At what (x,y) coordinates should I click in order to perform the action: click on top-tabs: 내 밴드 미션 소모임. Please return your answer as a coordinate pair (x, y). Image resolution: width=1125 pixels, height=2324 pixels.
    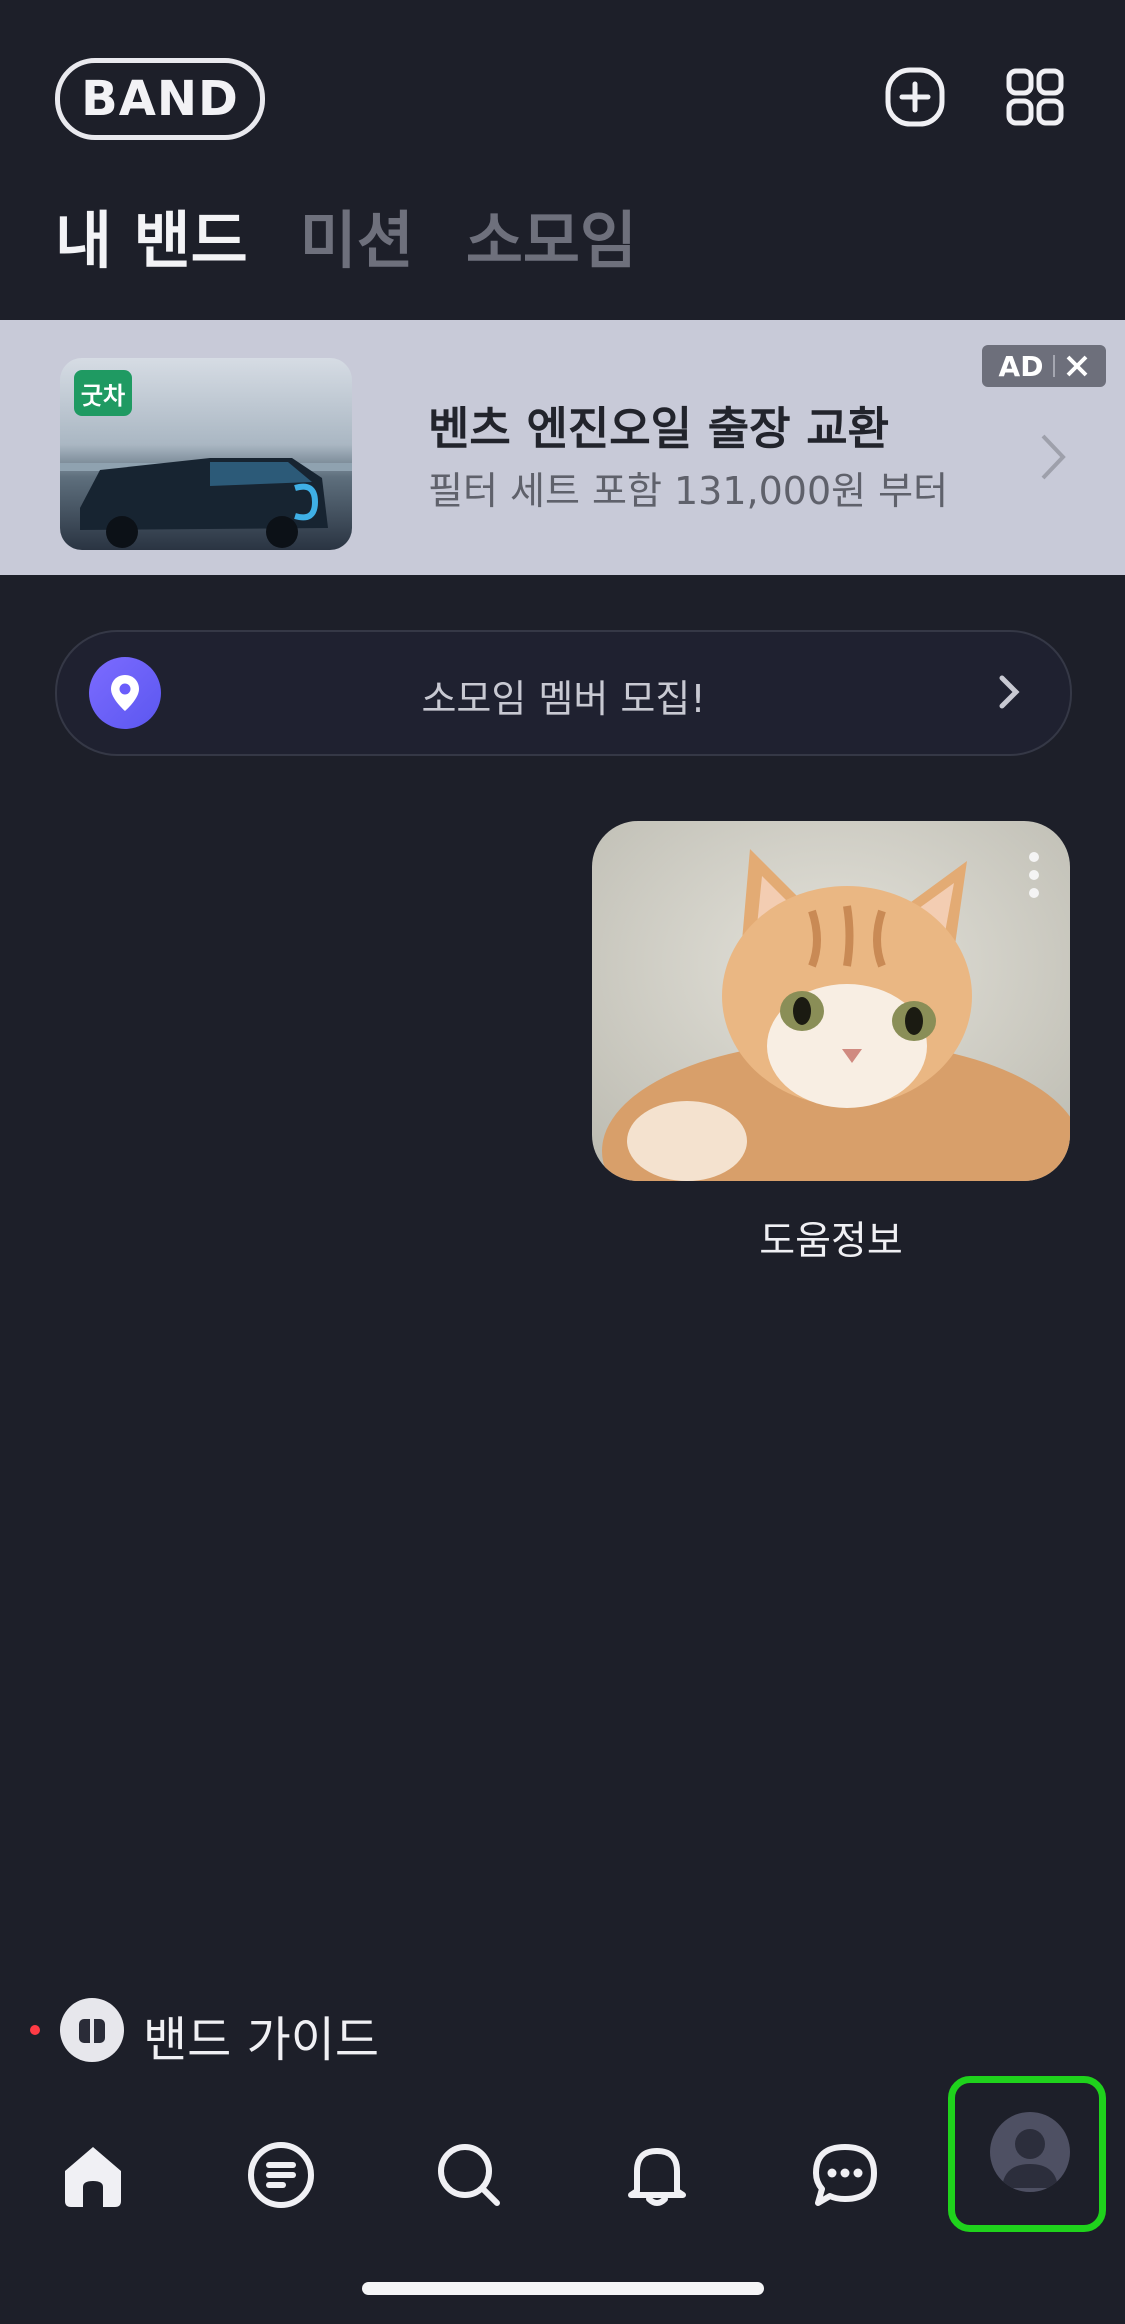
    Looking at the image, I should click on (346, 235).